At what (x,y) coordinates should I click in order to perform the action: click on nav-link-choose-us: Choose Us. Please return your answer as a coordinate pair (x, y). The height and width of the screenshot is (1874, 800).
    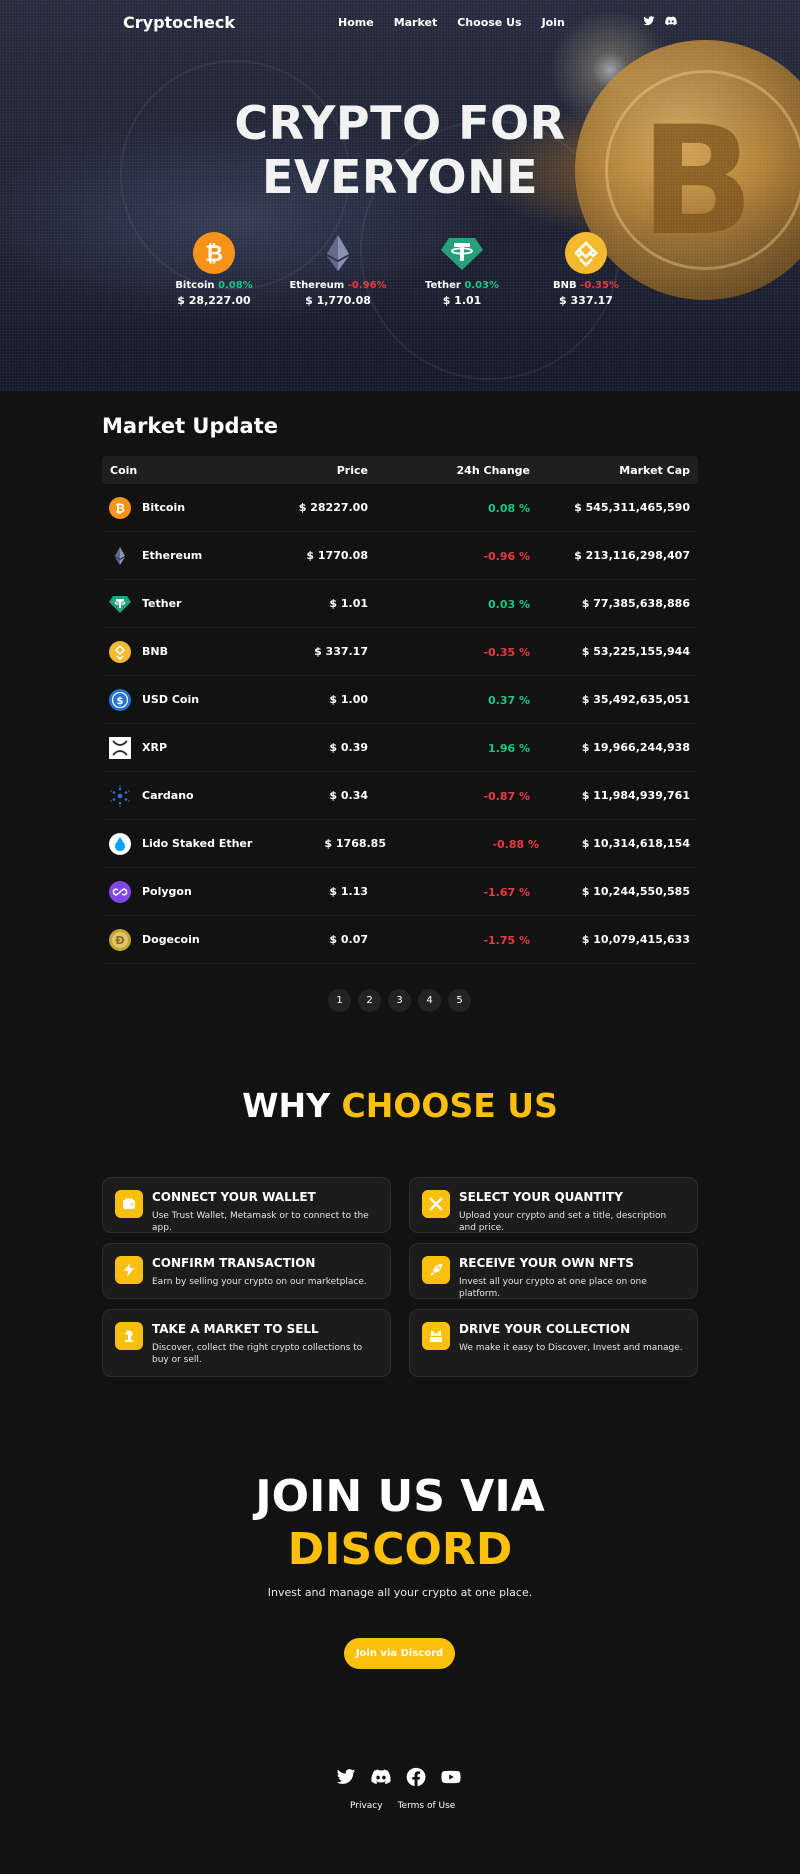
    Looking at the image, I should click on (489, 22).